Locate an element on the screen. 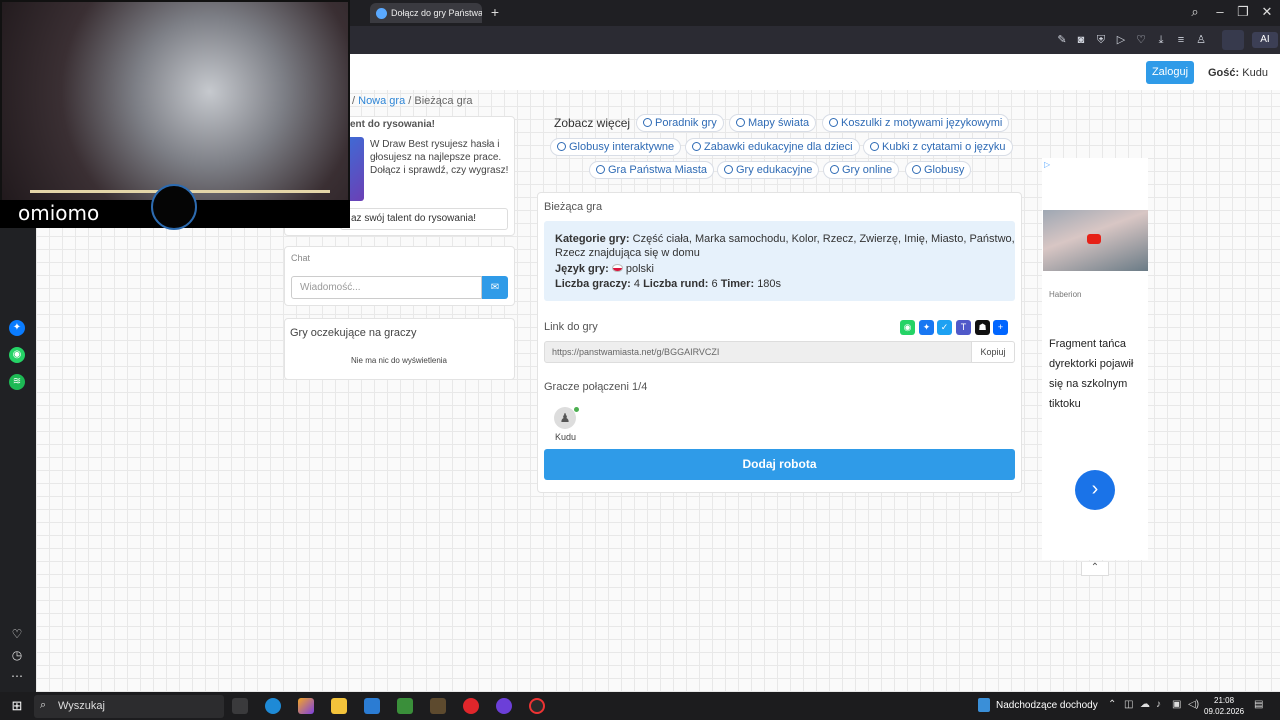  file-explorer-icon is located at coordinates (339, 706).